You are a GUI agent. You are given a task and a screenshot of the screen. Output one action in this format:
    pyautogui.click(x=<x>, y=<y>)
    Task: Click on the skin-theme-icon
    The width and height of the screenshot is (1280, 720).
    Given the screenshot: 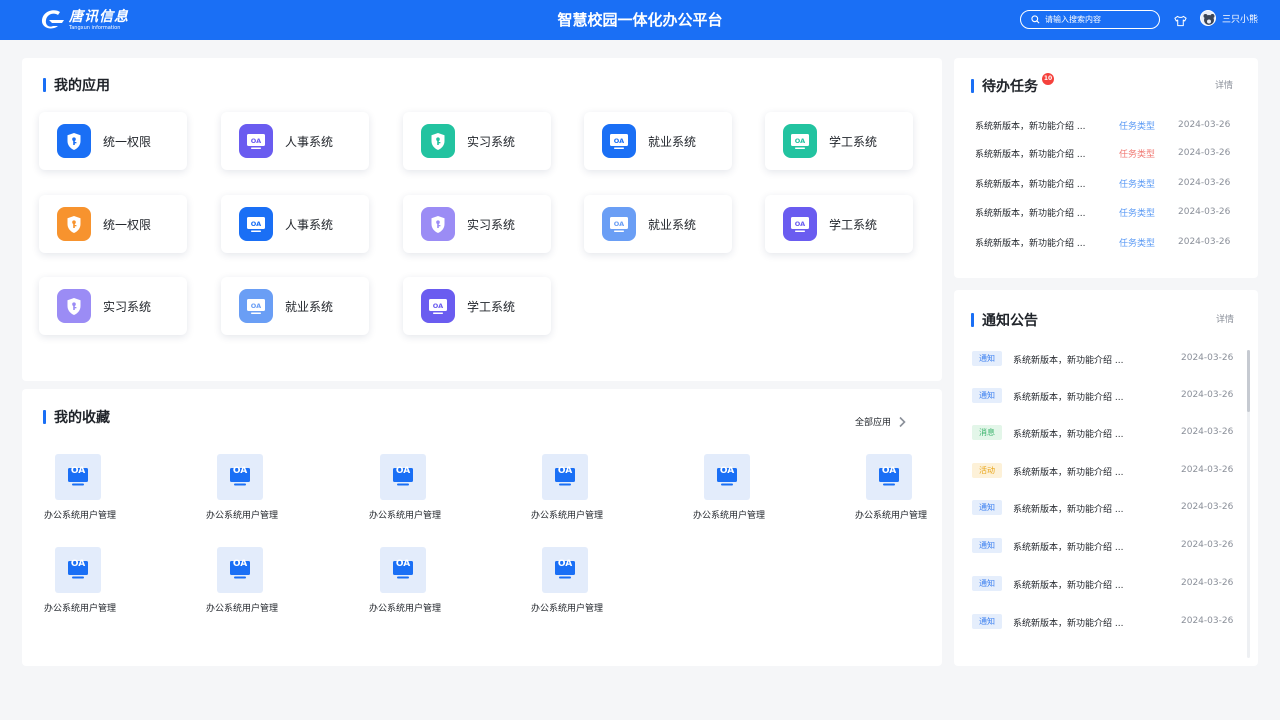 What is the action you would take?
    pyautogui.click(x=1180, y=21)
    